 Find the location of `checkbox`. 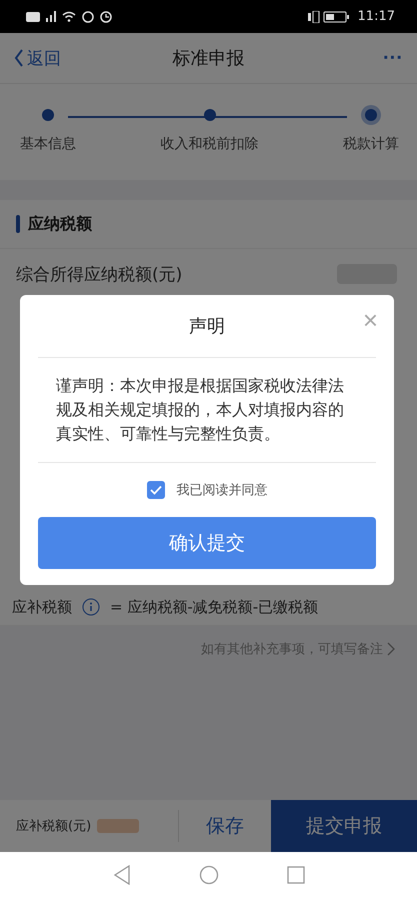

checkbox is located at coordinates (155, 490).